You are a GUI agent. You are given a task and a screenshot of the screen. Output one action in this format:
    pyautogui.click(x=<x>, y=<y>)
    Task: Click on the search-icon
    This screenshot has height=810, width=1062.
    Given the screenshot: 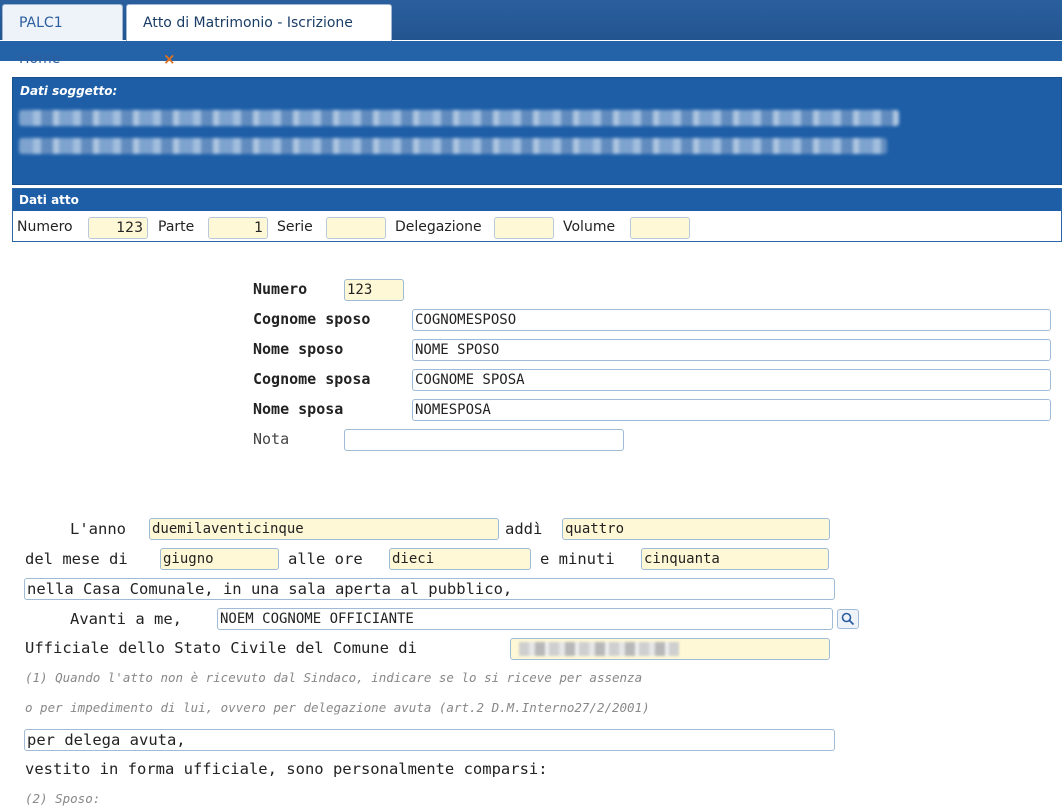 What is the action you would take?
    pyautogui.click(x=848, y=619)
    